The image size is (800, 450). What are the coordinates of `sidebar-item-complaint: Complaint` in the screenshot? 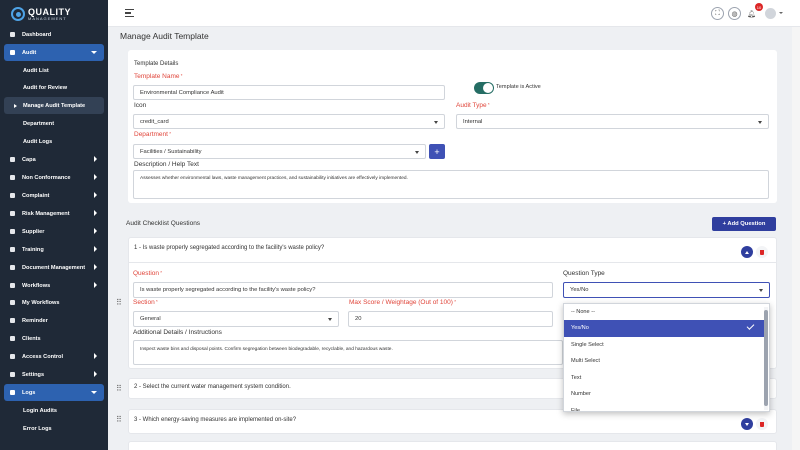 It's located at (54, 195).